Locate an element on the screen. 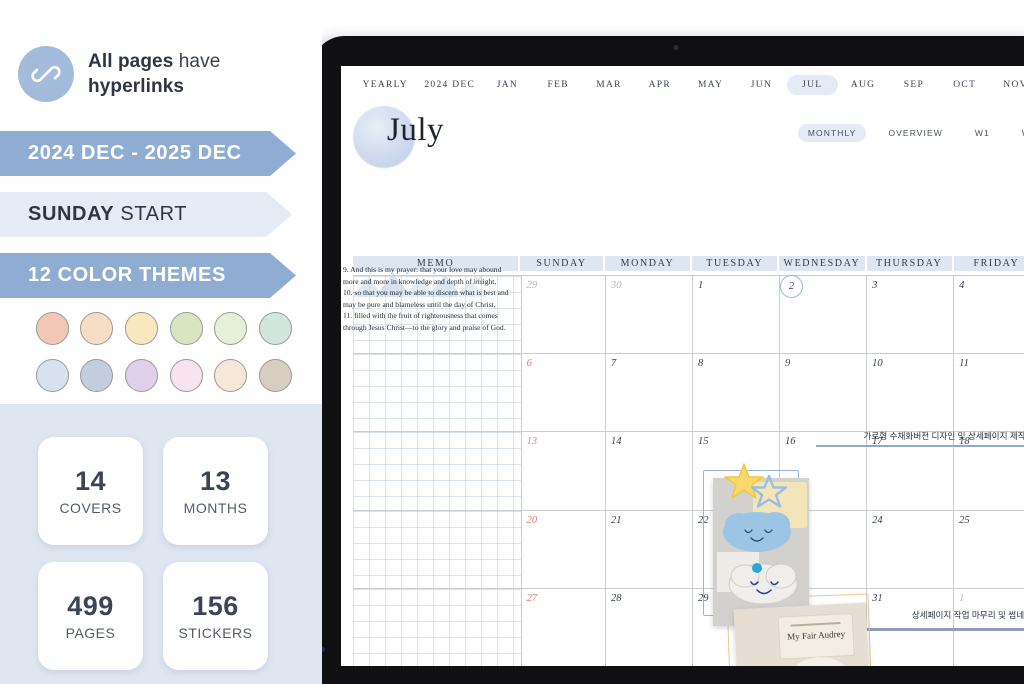  calendar-day-cell: 14 is located at coordinates (650, 471).